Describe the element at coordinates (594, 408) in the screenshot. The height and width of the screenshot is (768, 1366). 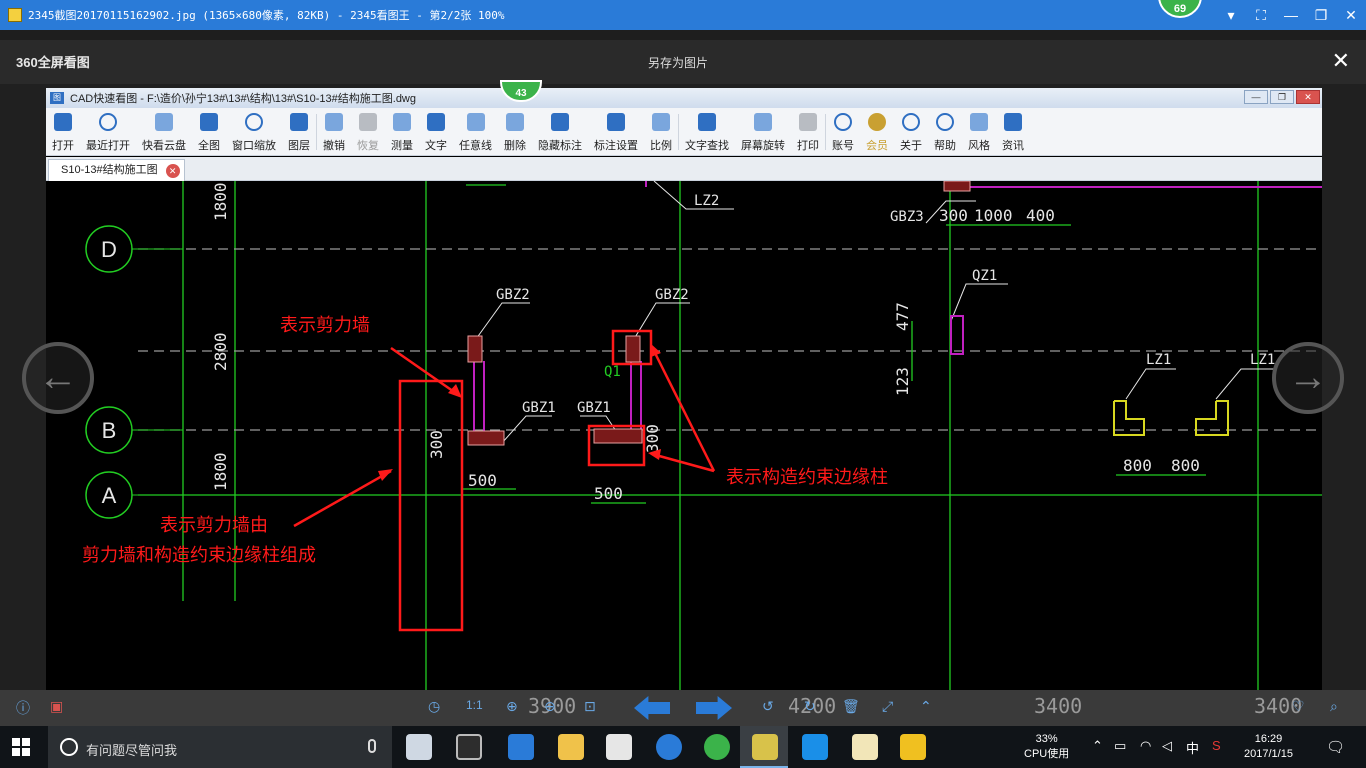
I see `label-gbz1-right: GBZ1` at that location.